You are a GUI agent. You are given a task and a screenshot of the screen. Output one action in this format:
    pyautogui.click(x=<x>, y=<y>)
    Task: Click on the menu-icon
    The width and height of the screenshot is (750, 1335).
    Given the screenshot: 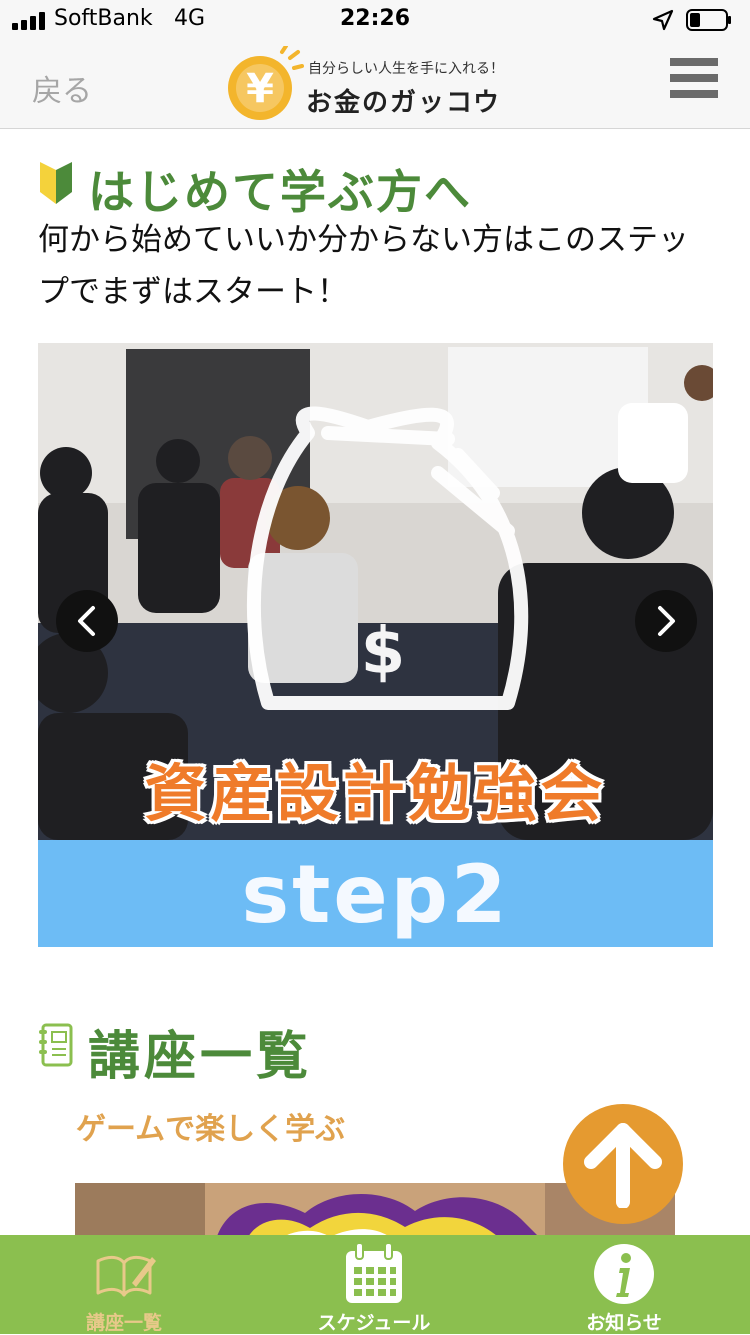 What is the action you would take?
    pyautogui.click(x=694, y=82)
    